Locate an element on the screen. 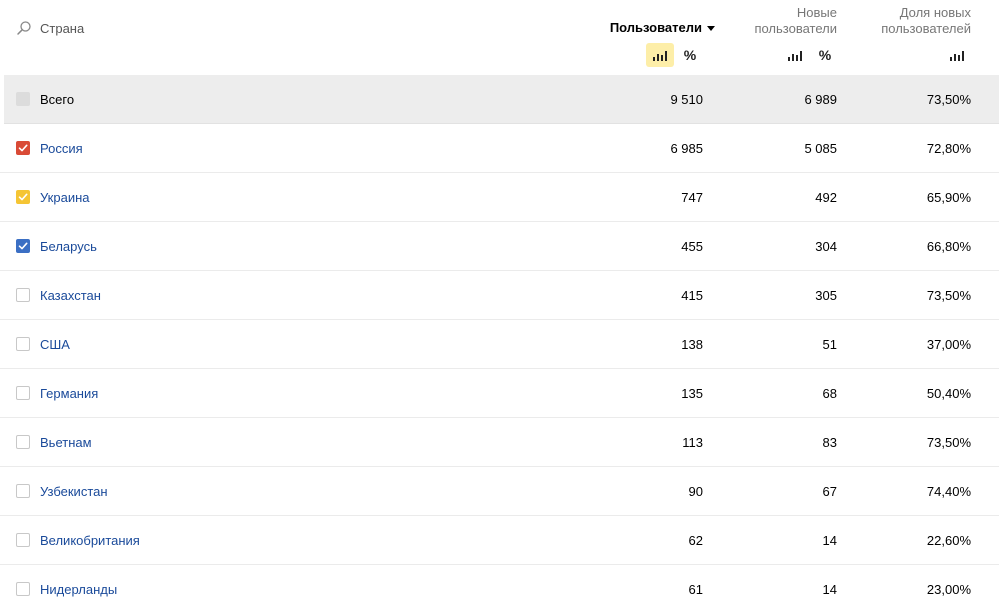 Image resolution: width=999 pixels, height=609 pixels. share-bar-chart-toggle is located at coordinates (957, 55).